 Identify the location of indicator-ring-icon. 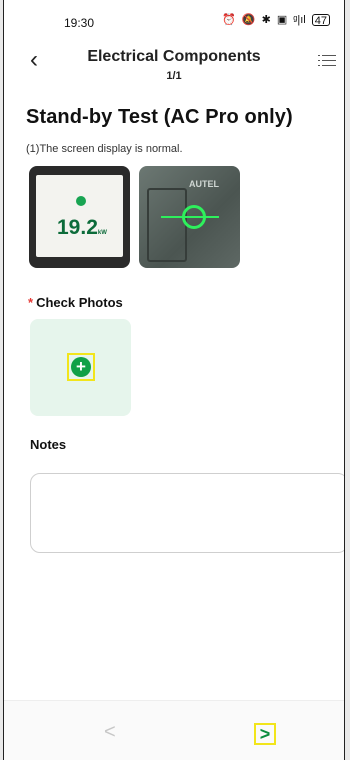
(194, 217).